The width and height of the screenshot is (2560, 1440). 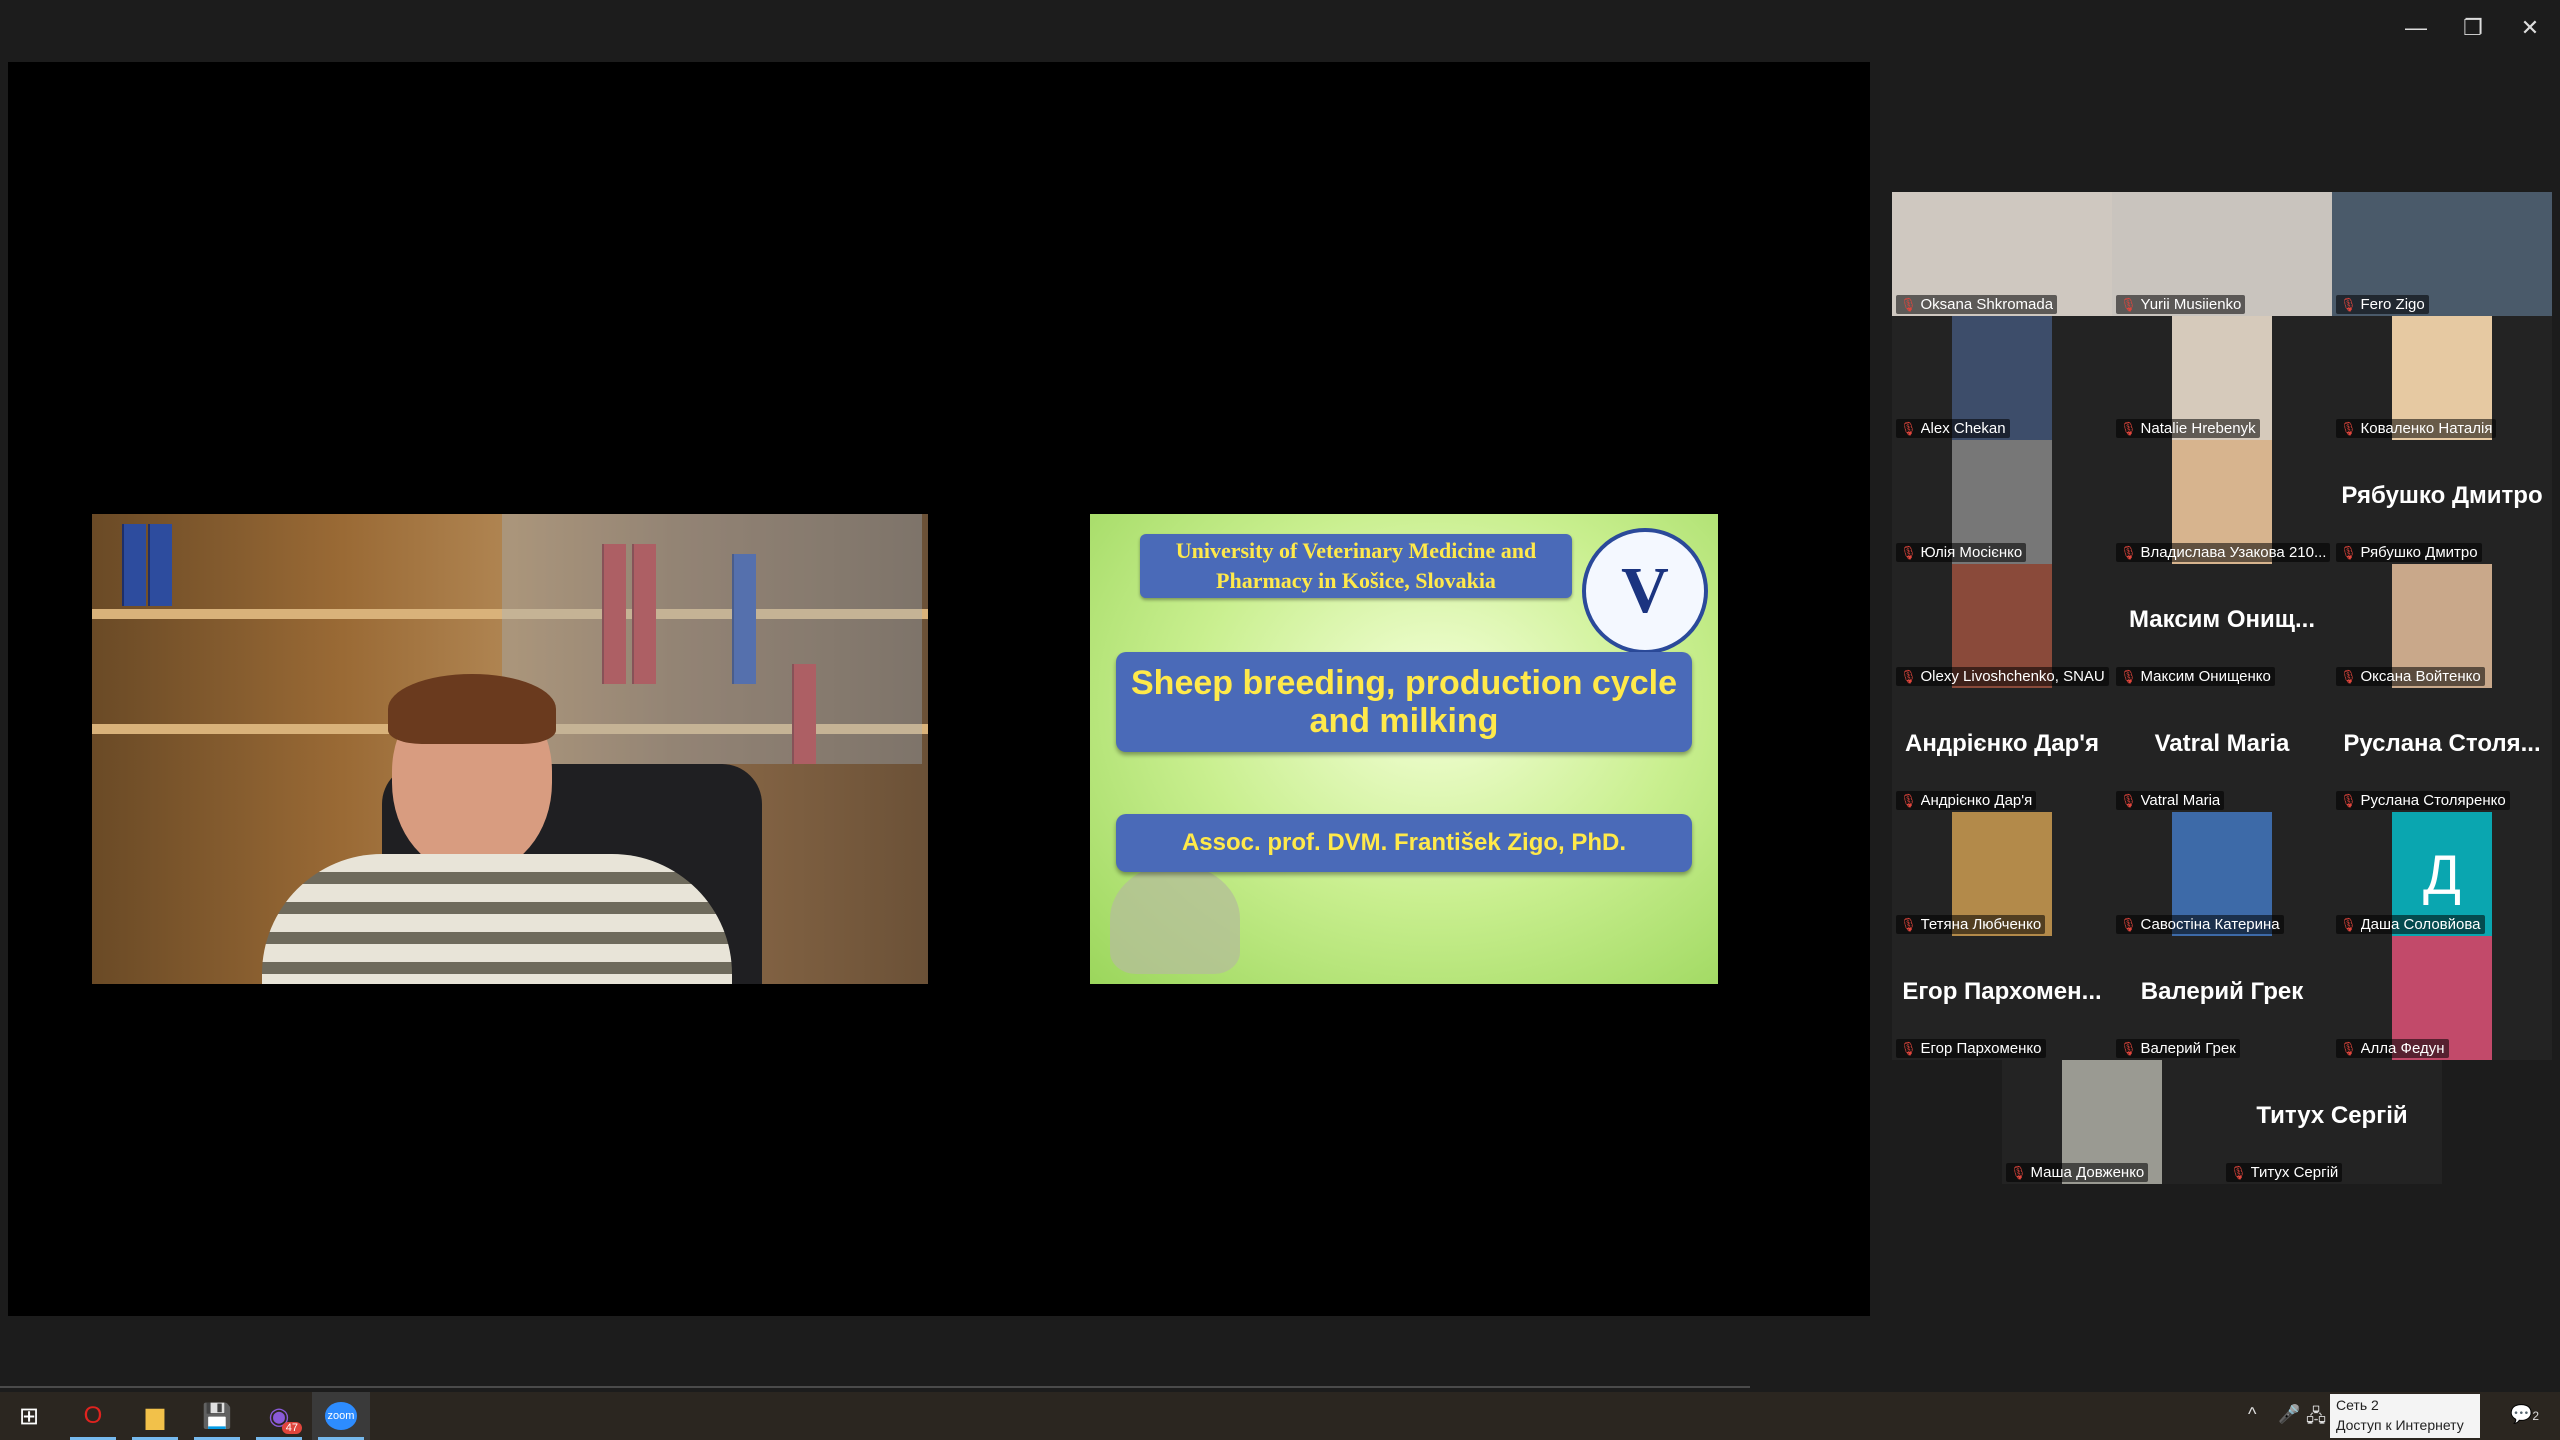 I want to click on presenter-shirt, so click(x=497, y=919).